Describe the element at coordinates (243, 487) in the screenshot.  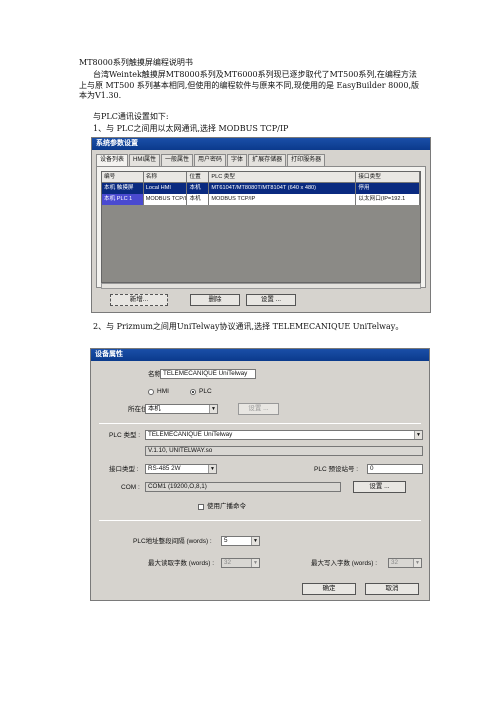
I see `com-field: COM1 (19200,O,8,1)` at that location.